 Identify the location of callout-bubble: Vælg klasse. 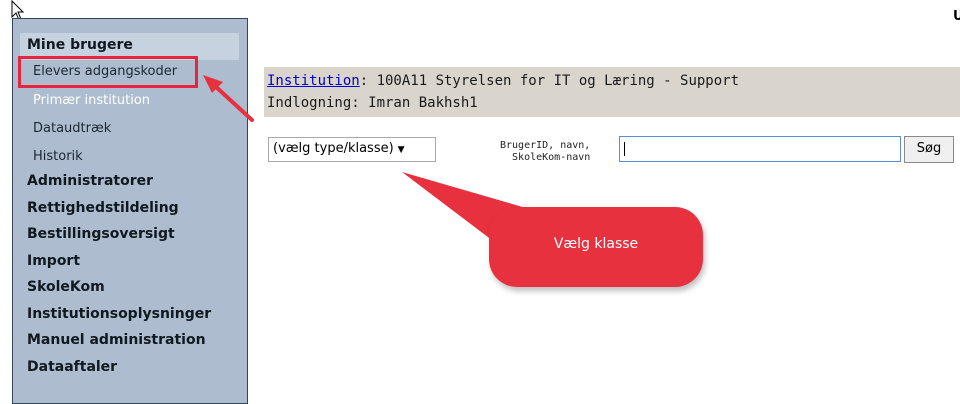
(596, 247).